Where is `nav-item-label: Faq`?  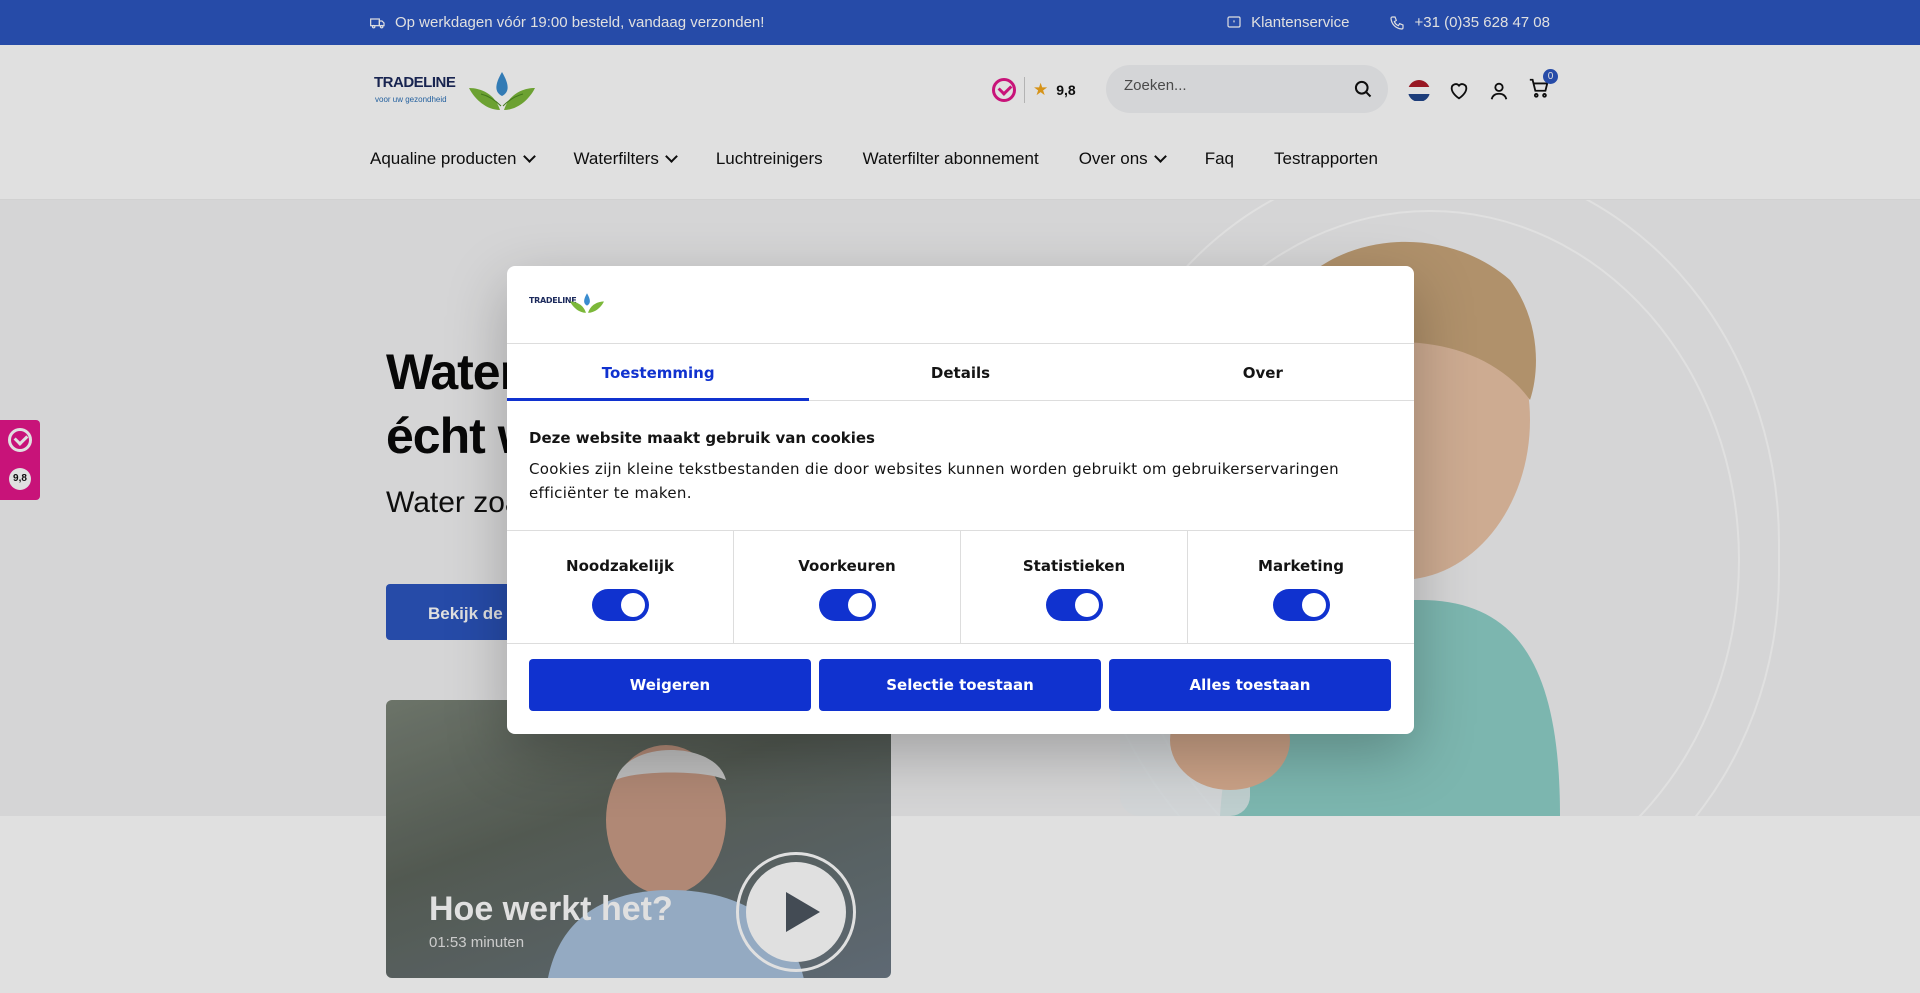
nav-item-label: Faq is located at coordinates (1219, 158).